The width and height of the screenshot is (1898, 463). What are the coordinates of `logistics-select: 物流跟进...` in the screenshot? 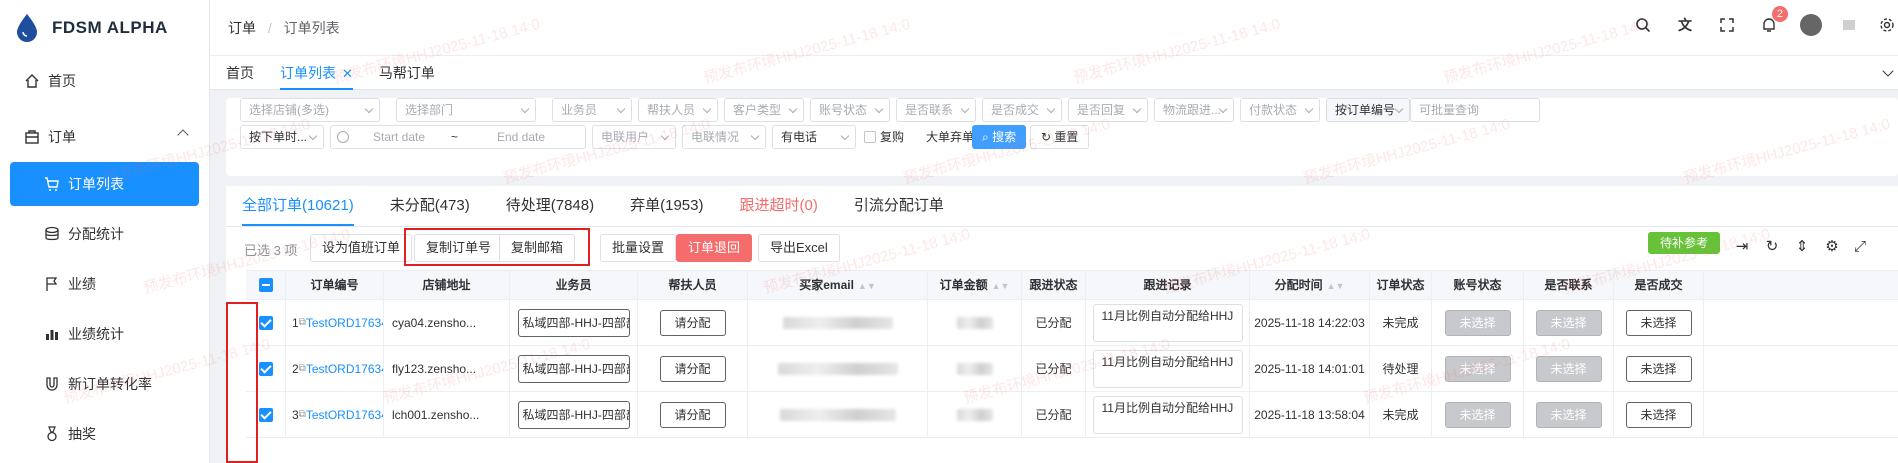 It's located at (1194, 110).